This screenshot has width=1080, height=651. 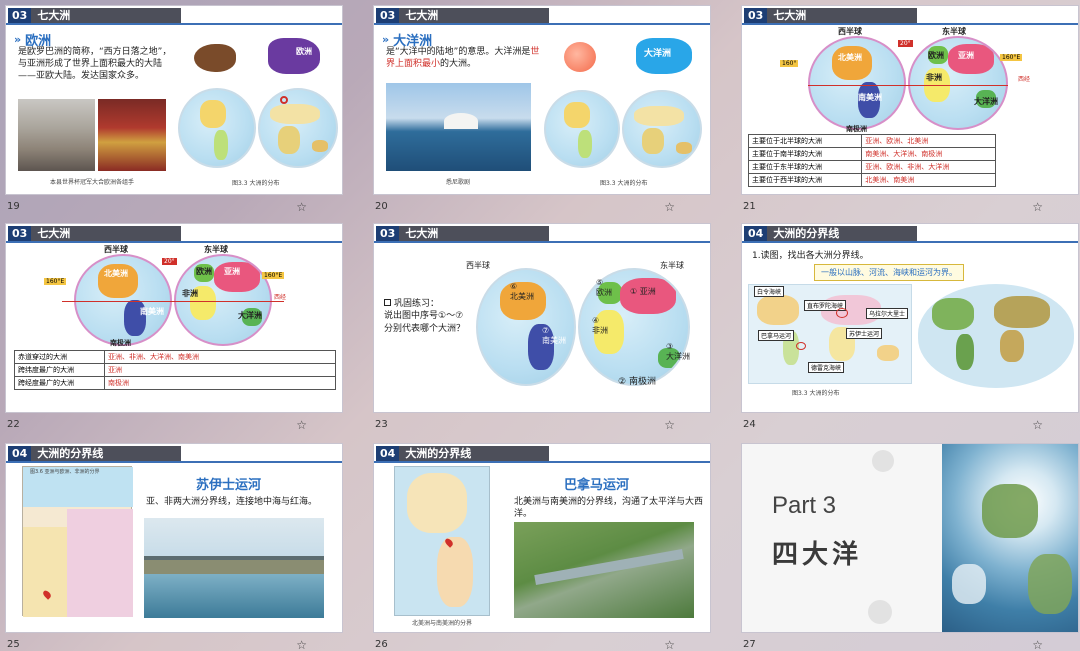 I want to click on suez-canal-photo, so click(x=234, y=568).